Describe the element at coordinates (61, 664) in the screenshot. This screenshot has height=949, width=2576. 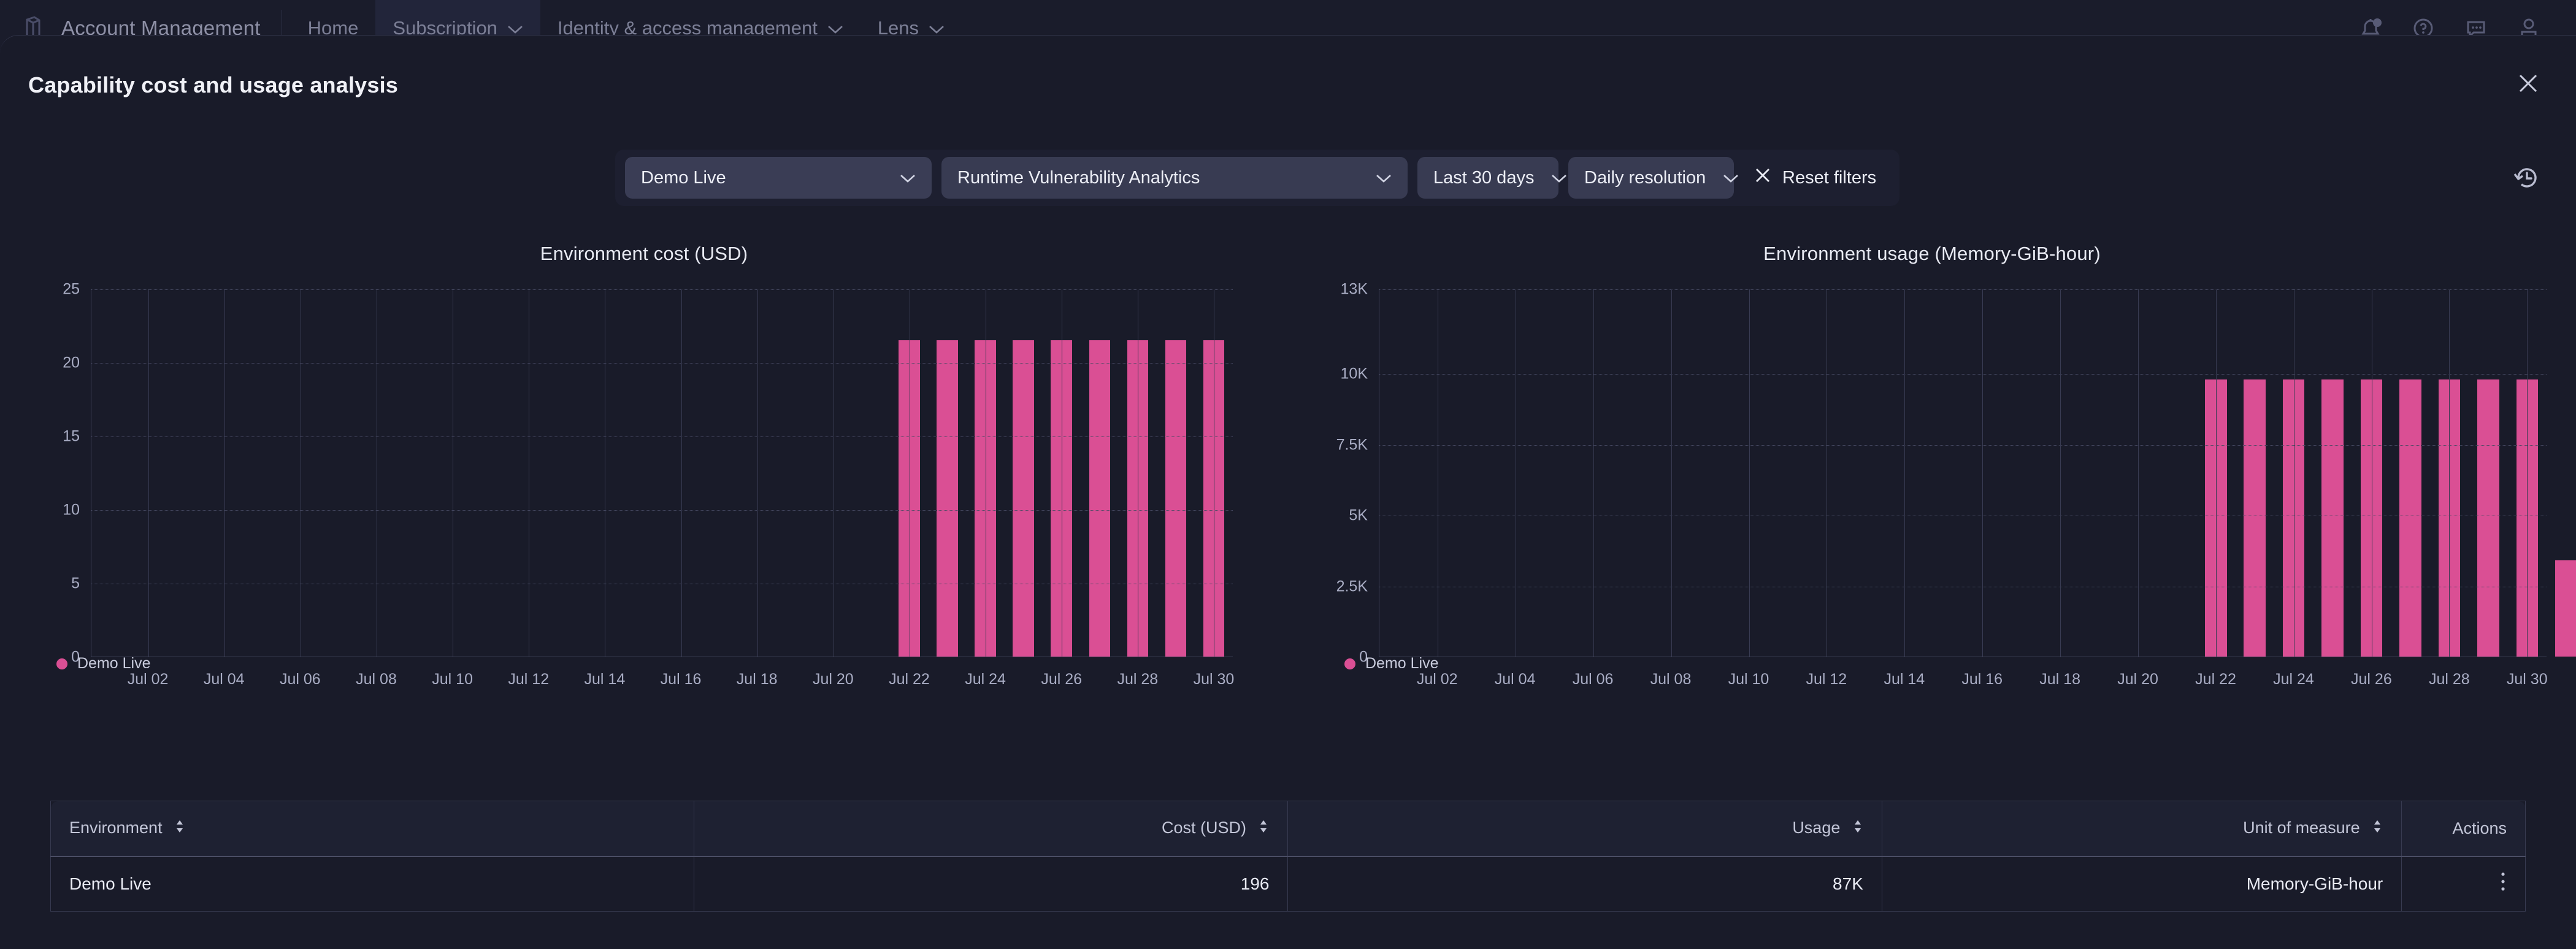
I see `legend-color-swatch` at that location.